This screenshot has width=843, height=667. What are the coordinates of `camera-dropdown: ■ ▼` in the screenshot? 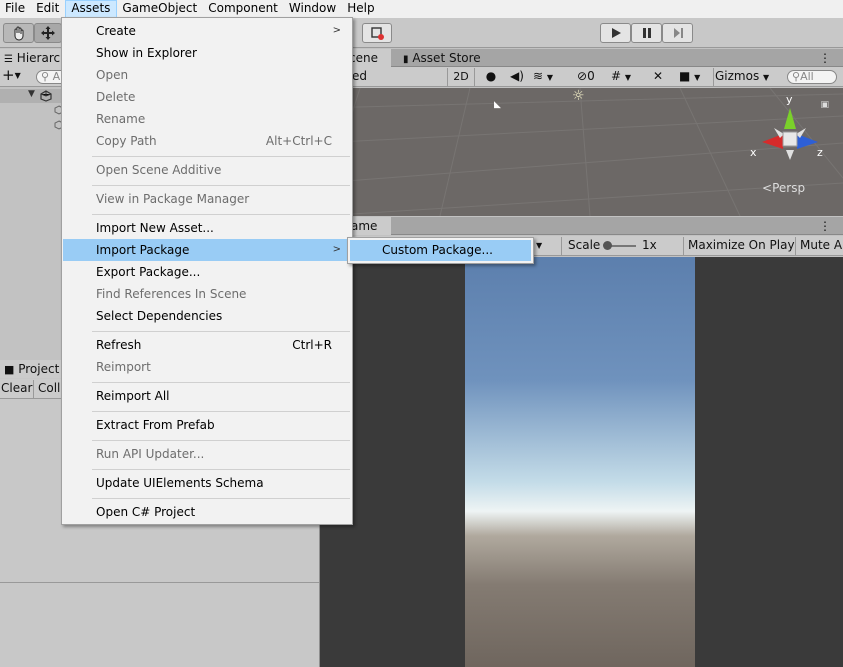 It's located at (694, 77).